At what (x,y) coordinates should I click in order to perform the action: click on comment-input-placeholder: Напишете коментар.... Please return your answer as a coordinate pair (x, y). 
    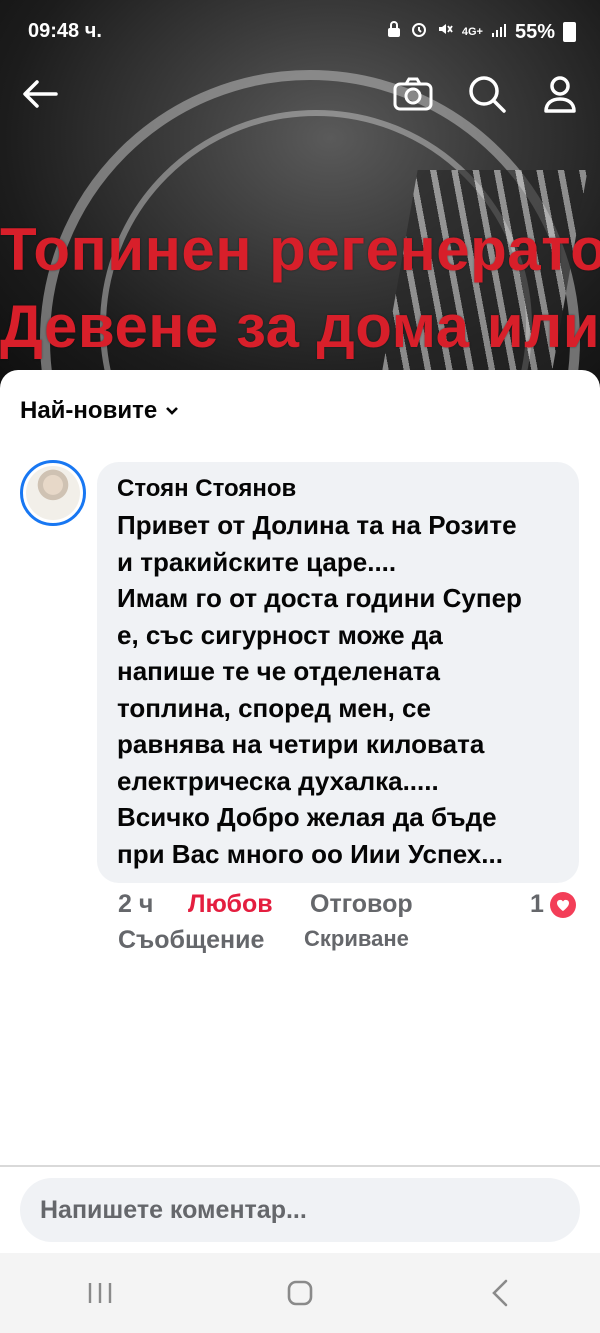
    Looking at the image, I should click on (173, 1209).